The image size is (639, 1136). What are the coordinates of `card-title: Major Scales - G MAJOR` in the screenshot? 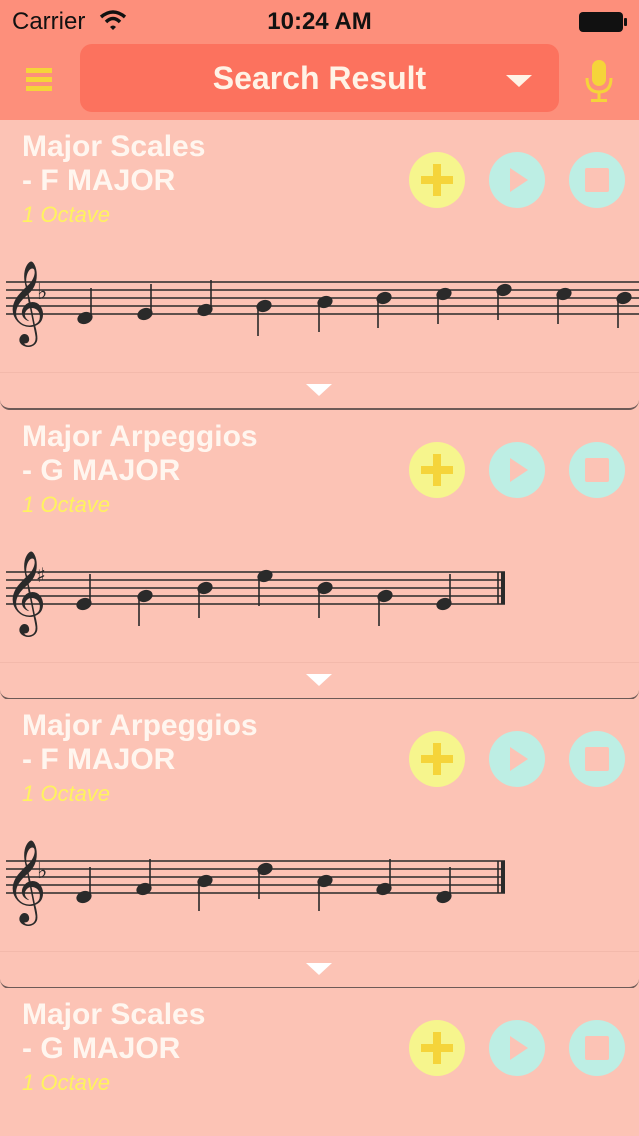 It's located at (113, 1032).